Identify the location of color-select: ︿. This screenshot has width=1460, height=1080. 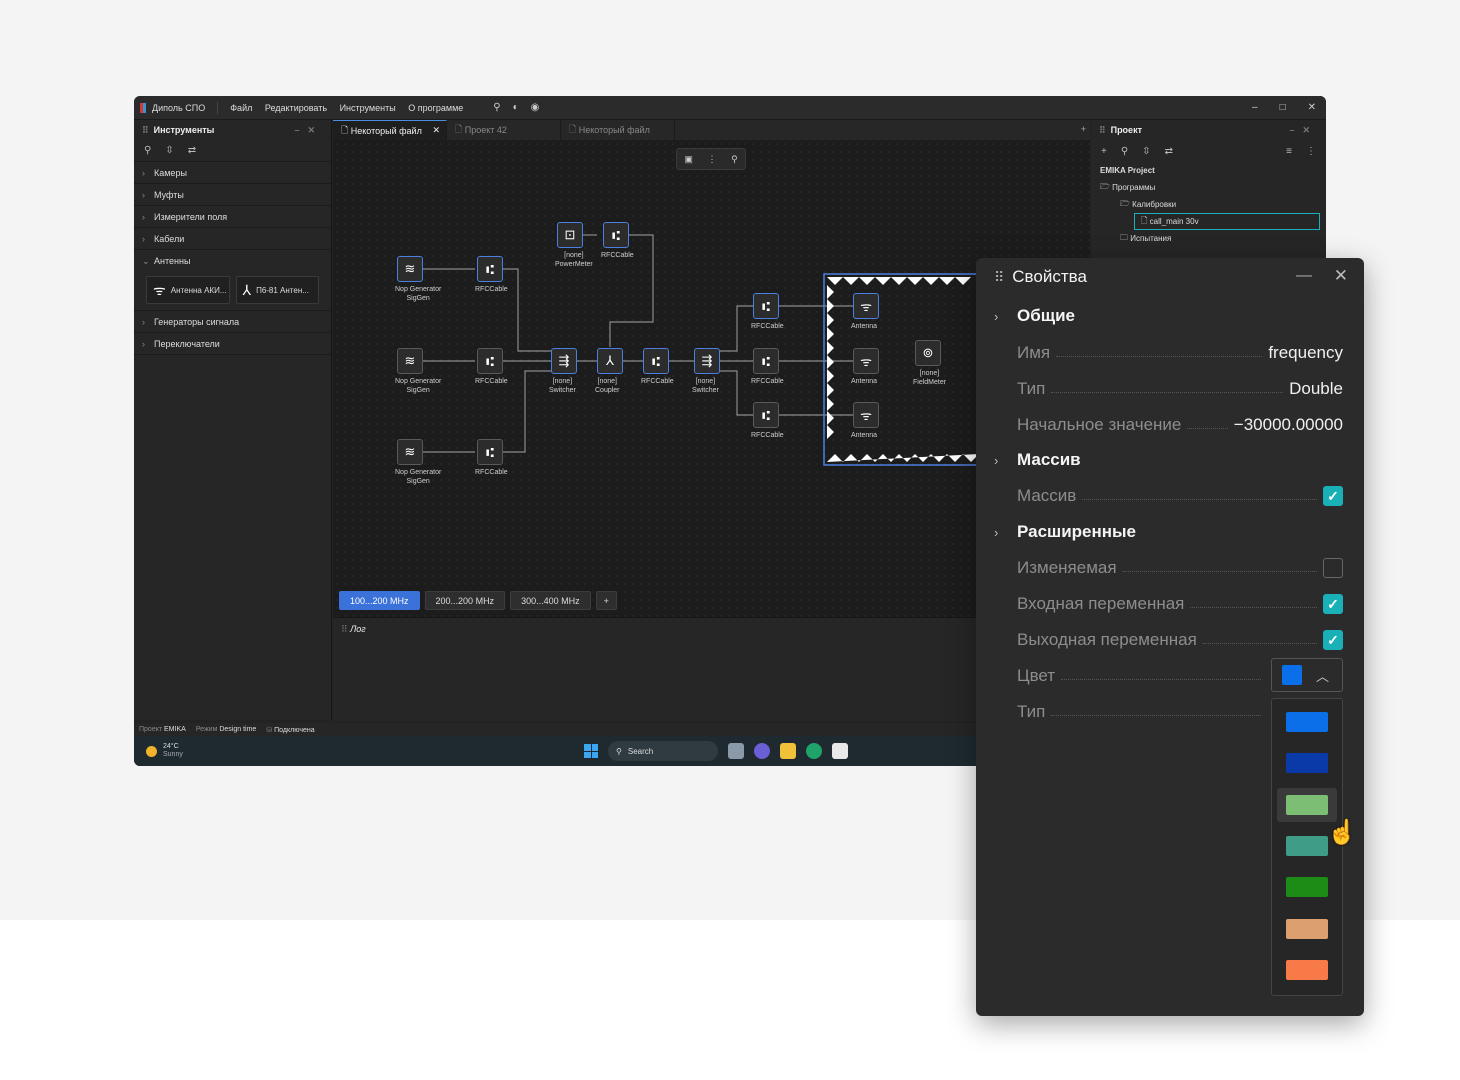
(1307, 675).